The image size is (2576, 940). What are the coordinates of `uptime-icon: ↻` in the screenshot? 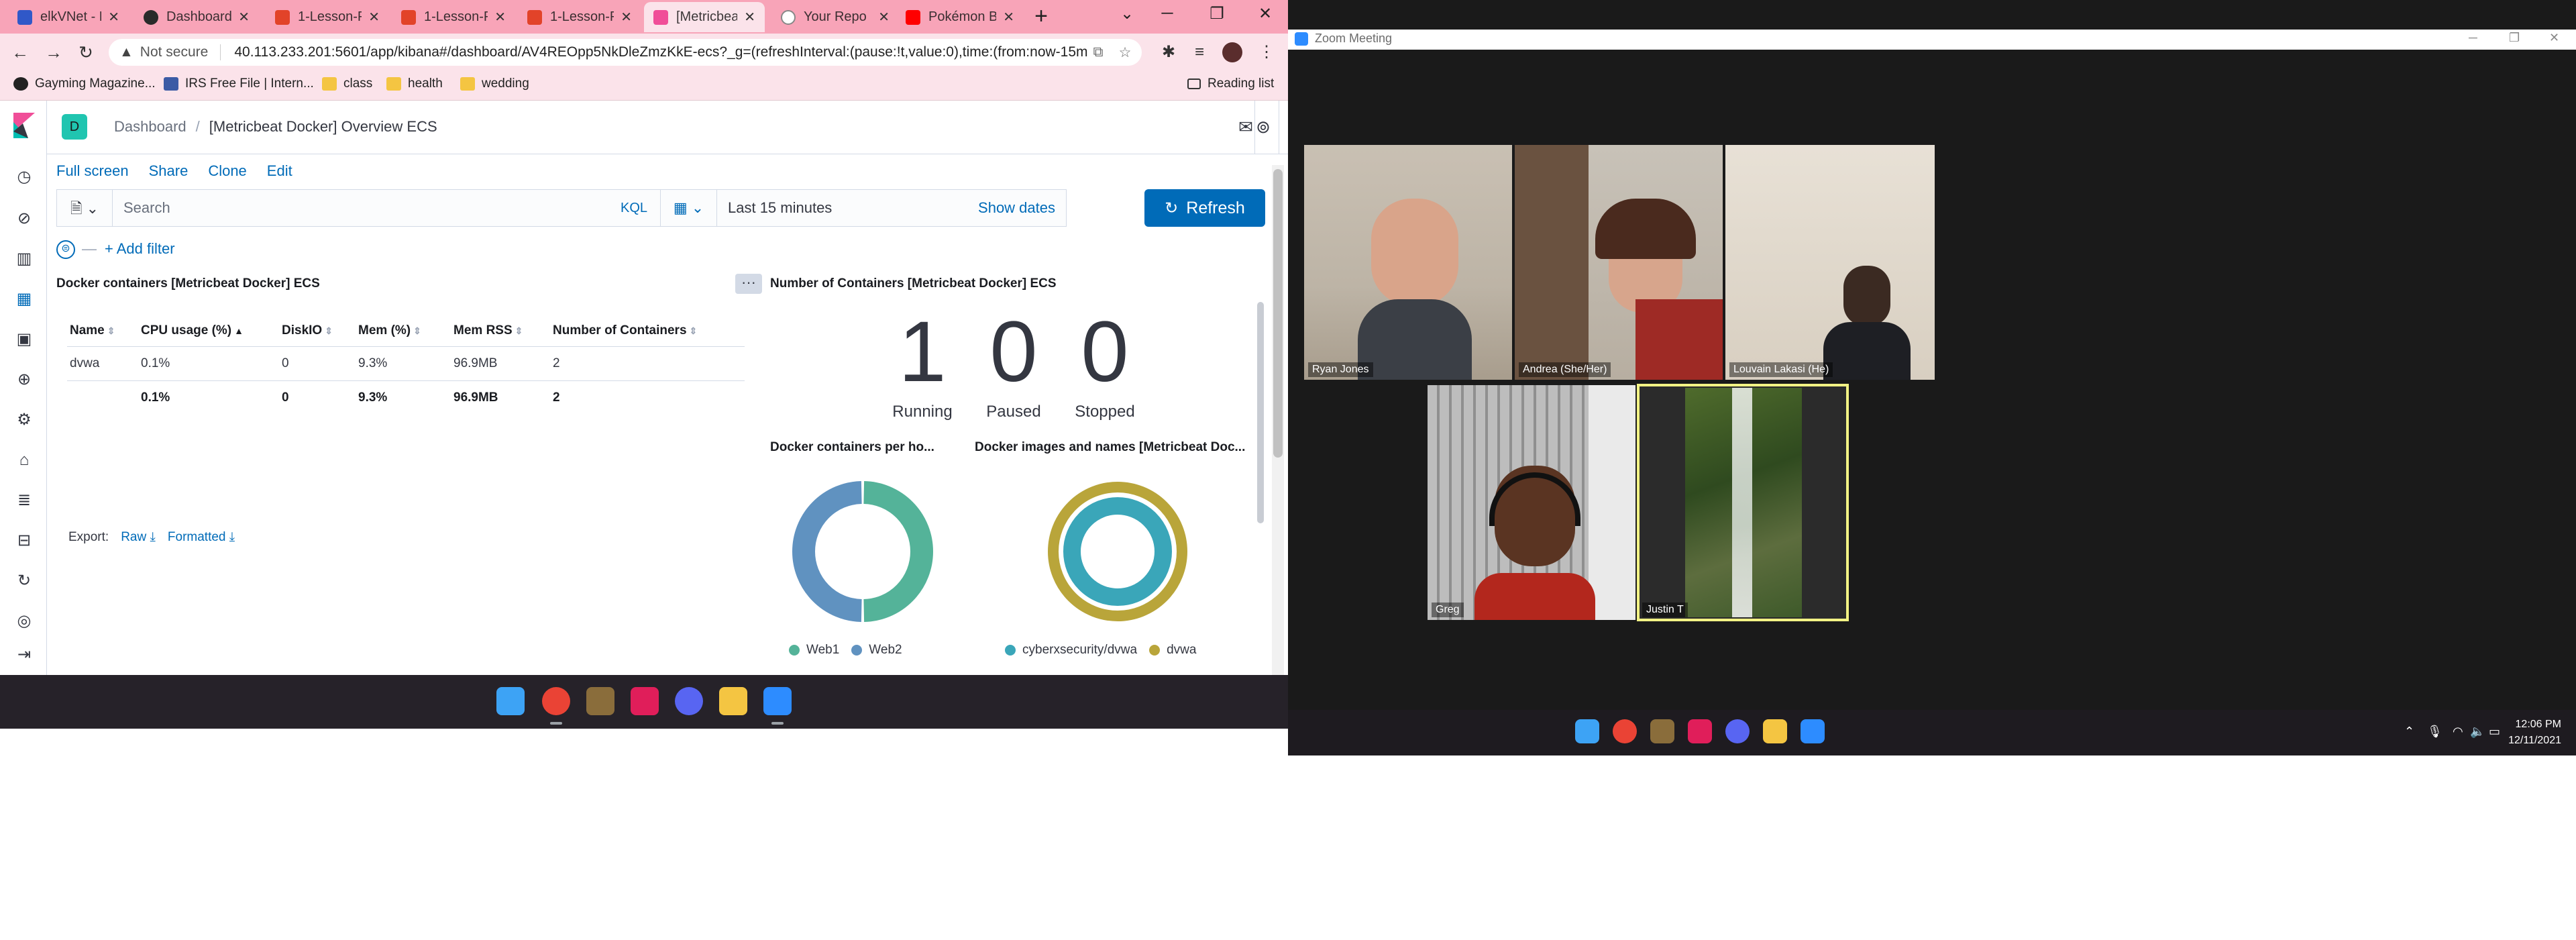 It's located at (24, 581).